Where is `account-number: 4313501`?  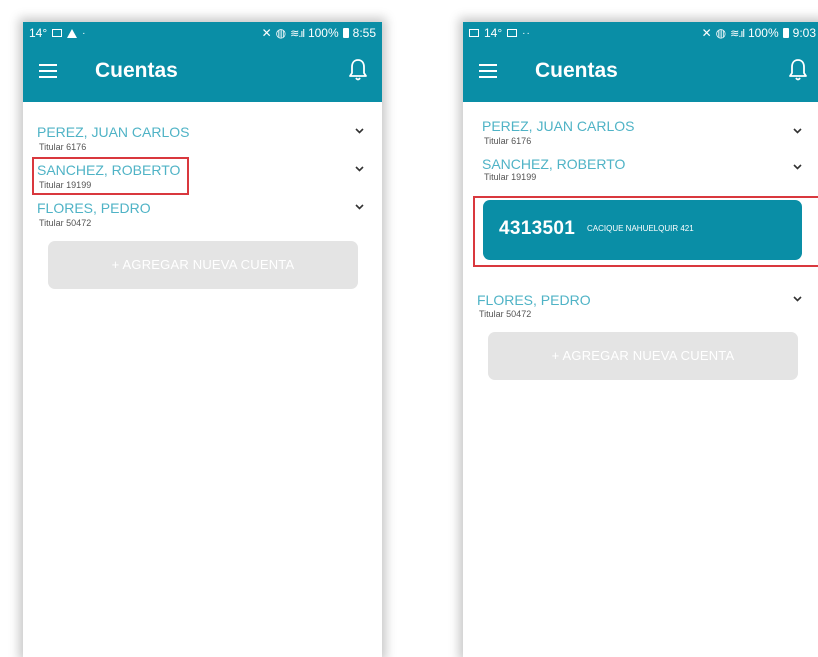
account-number: 4313501 is located at coordinates (537, 228).